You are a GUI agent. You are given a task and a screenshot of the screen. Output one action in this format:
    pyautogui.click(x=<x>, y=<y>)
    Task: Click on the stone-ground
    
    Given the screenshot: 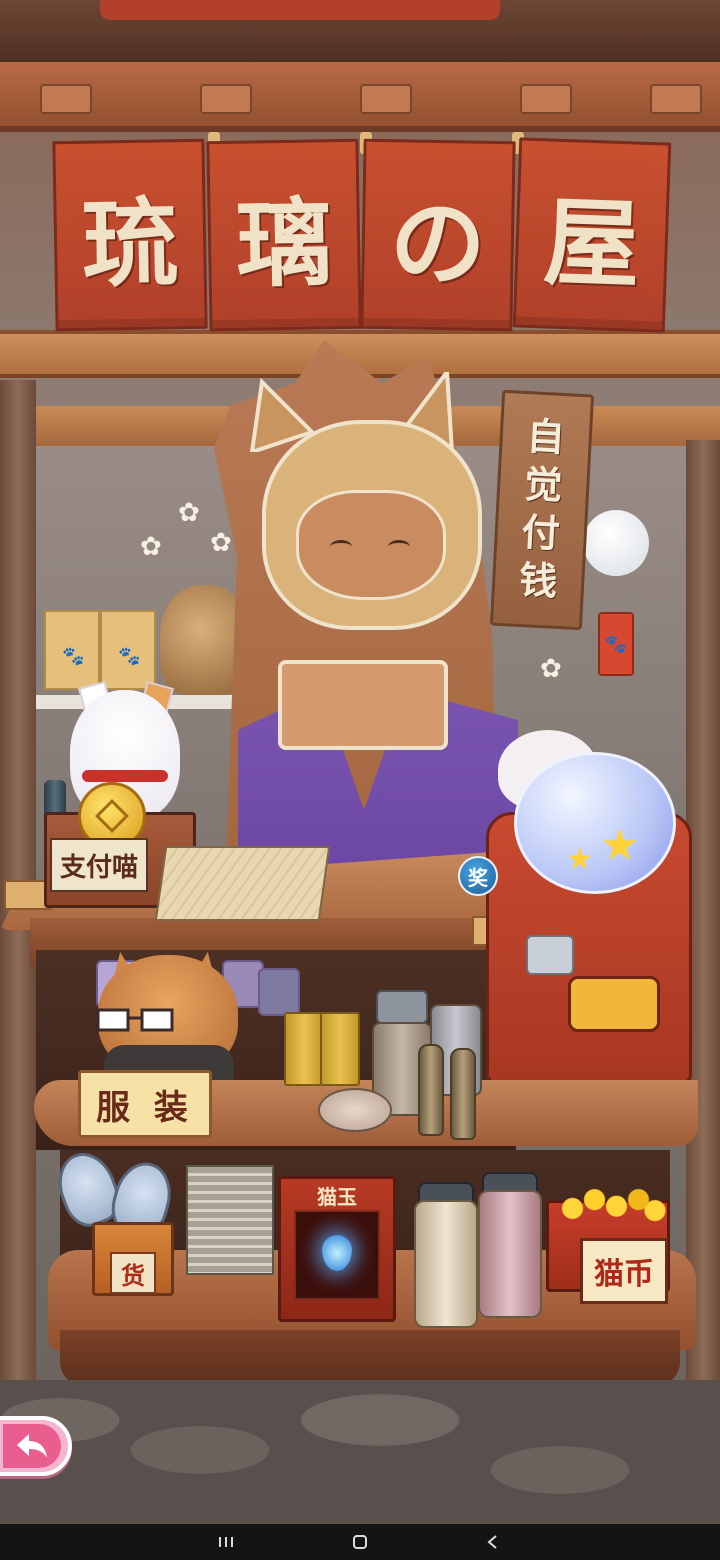 What is the action you would take?
    pyautogui.click(x=360, y=1455)
    